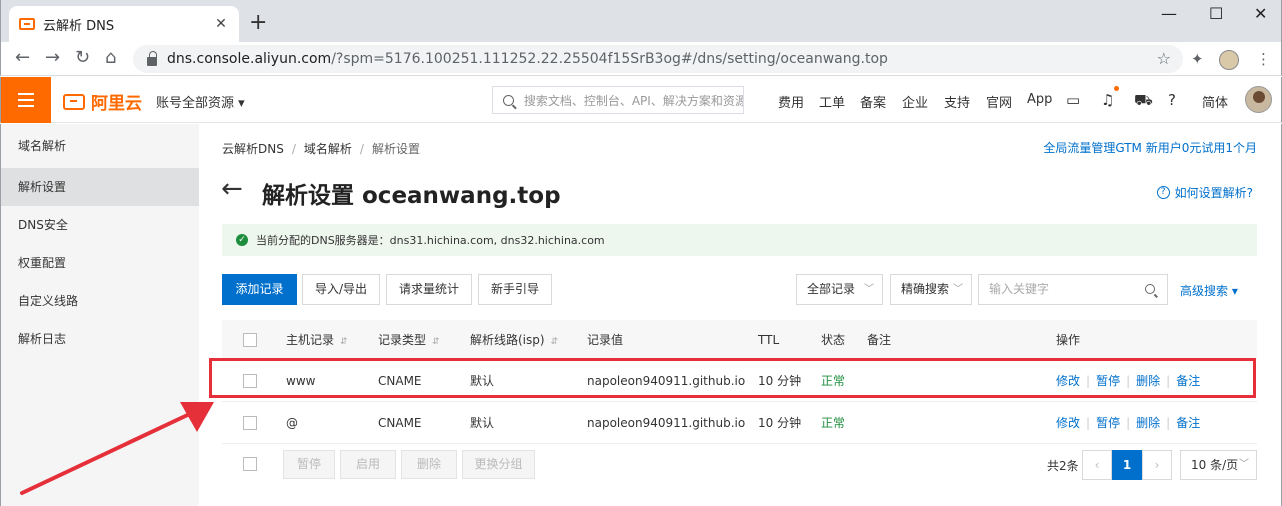  What do you see at coordinates (110, 58) in the screenshot?
I see `home-icon: ⌂` at bounding box center [110, 58].